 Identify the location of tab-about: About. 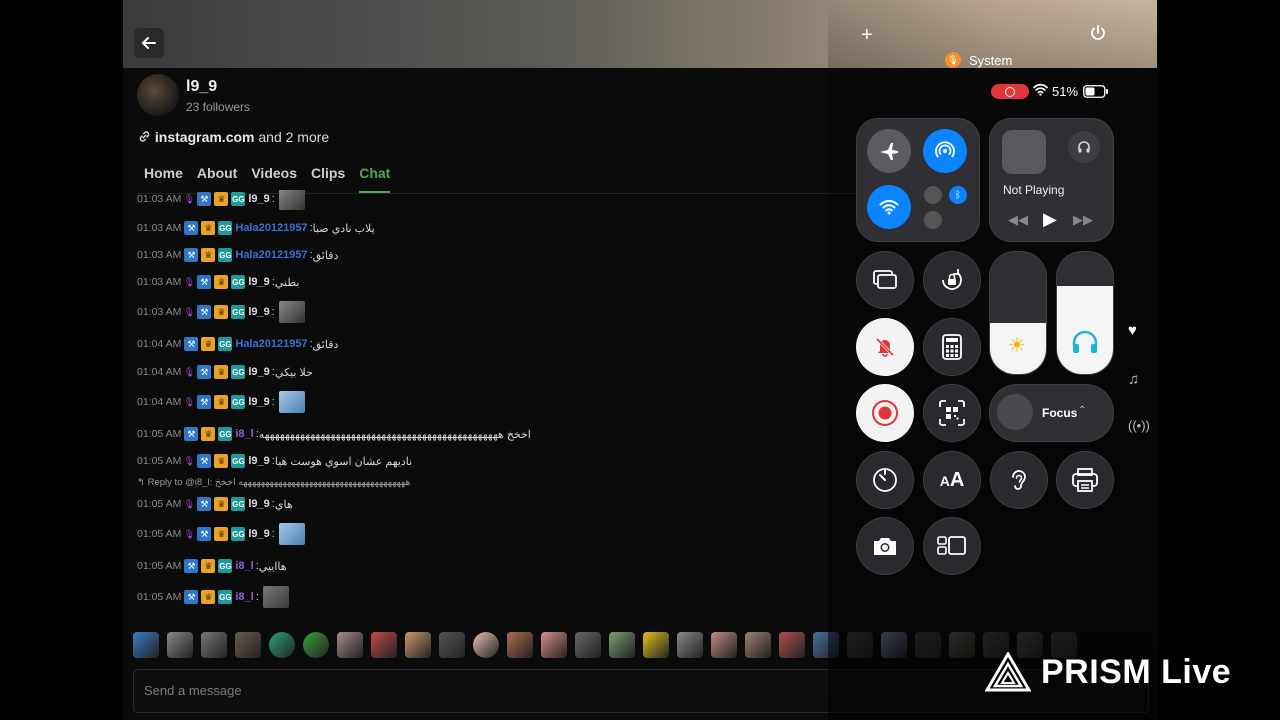
(217, 179).